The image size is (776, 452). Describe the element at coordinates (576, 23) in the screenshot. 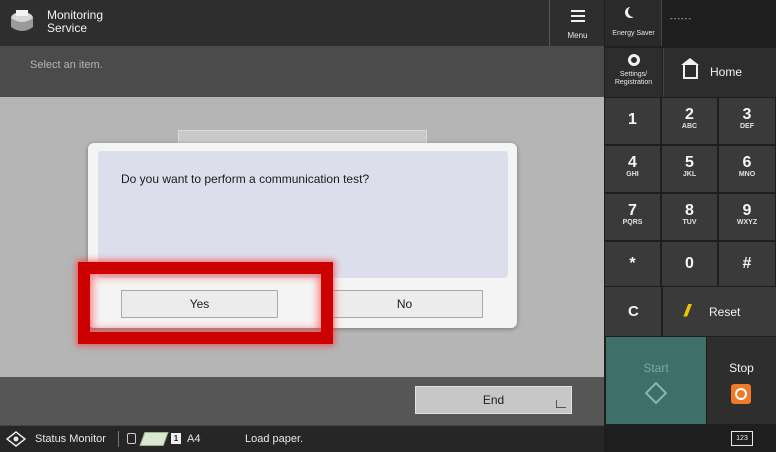

I see `menu-button: Menu` at that location.